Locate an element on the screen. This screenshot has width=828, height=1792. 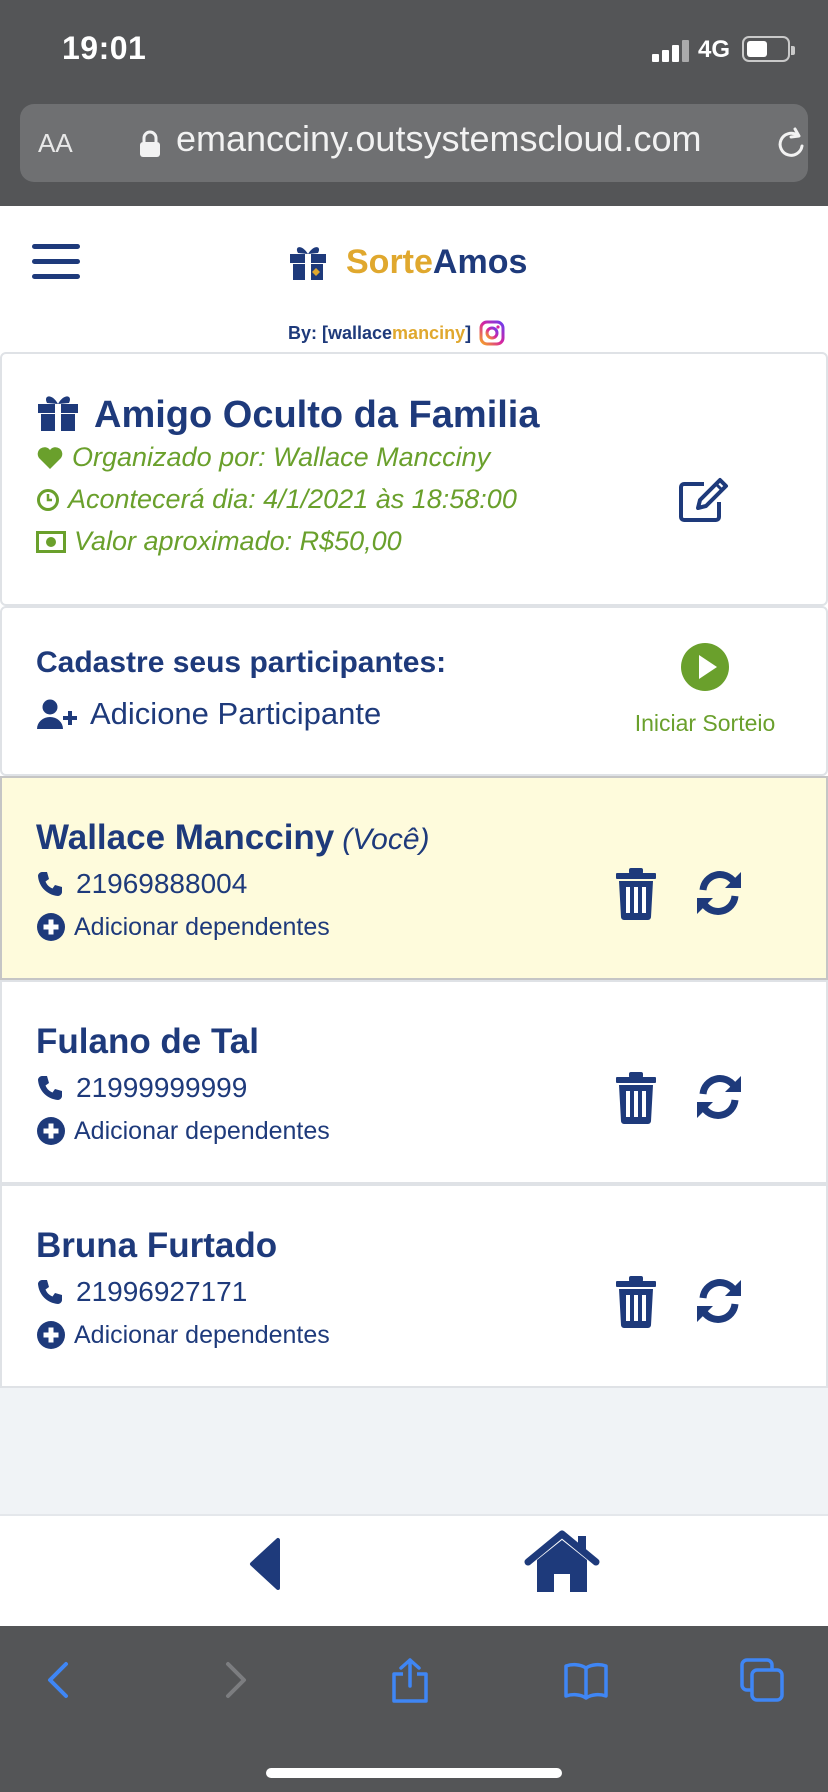
network-label: 4G is located at coordinates (714, 49).